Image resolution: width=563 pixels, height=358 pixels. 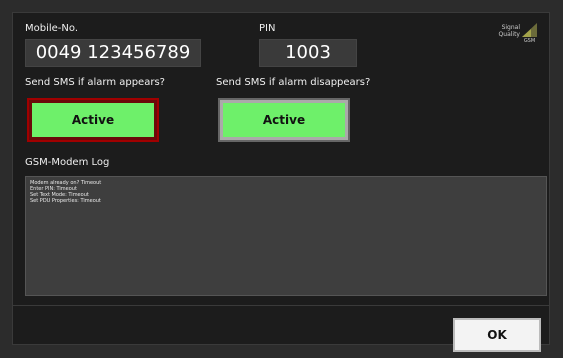 What do you see at coordinates (65, 201) in the screenshot?
I see `log-line: Set PDU Properties: Timeout` at bounding box center [65, 201].